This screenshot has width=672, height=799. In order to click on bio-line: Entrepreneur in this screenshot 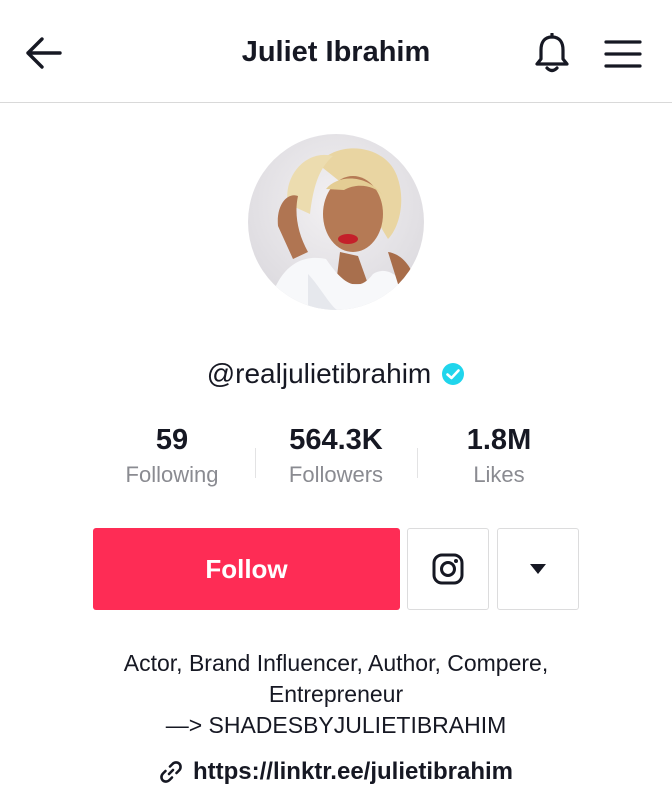, I will do `click(336, 694)`.